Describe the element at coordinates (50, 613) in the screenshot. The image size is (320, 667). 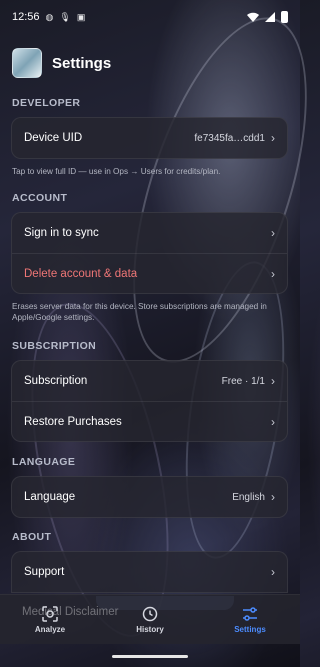
I see `scan-icon` at that location.